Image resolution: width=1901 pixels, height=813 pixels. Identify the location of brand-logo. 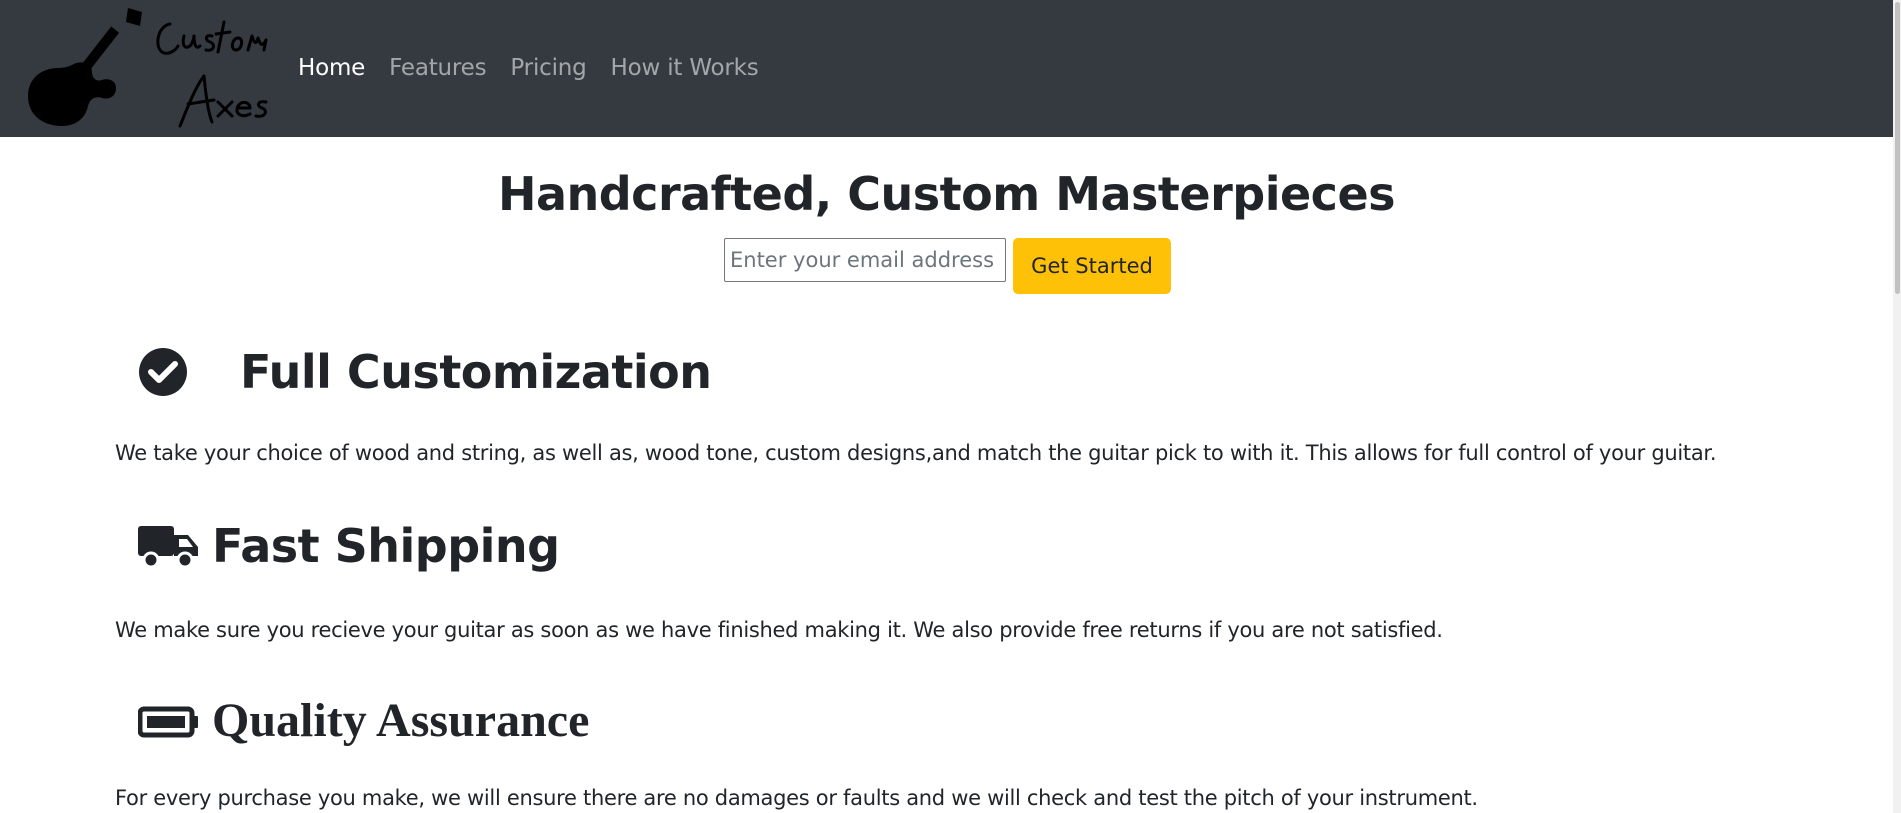
(156, 68).